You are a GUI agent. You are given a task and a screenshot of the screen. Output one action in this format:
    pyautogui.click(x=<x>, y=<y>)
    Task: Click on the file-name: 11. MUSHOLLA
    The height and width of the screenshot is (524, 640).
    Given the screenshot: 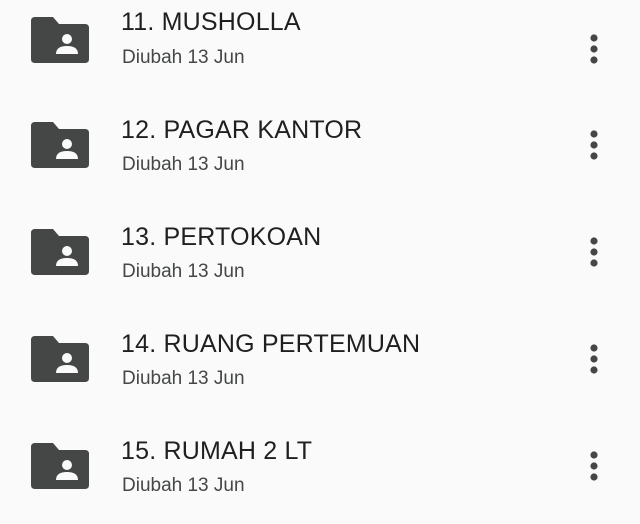 What is the action you would take?
    pyautogui.click(x=211, y=22)
    